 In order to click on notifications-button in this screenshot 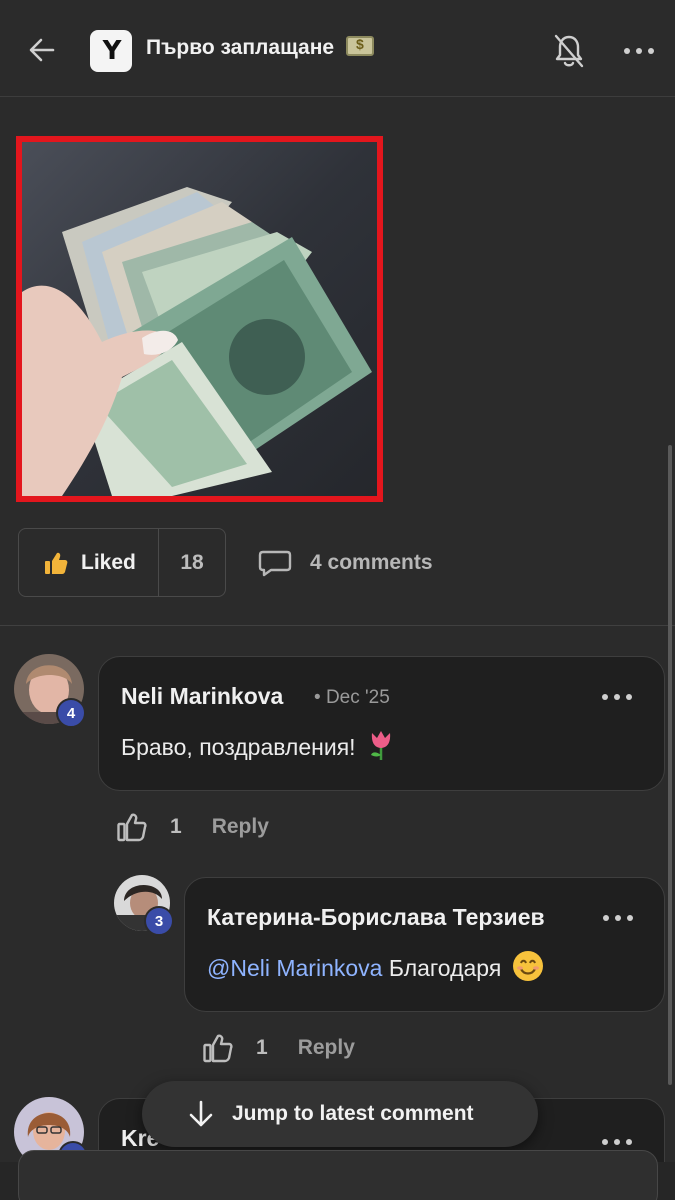, I will do `click(569, 51)`.